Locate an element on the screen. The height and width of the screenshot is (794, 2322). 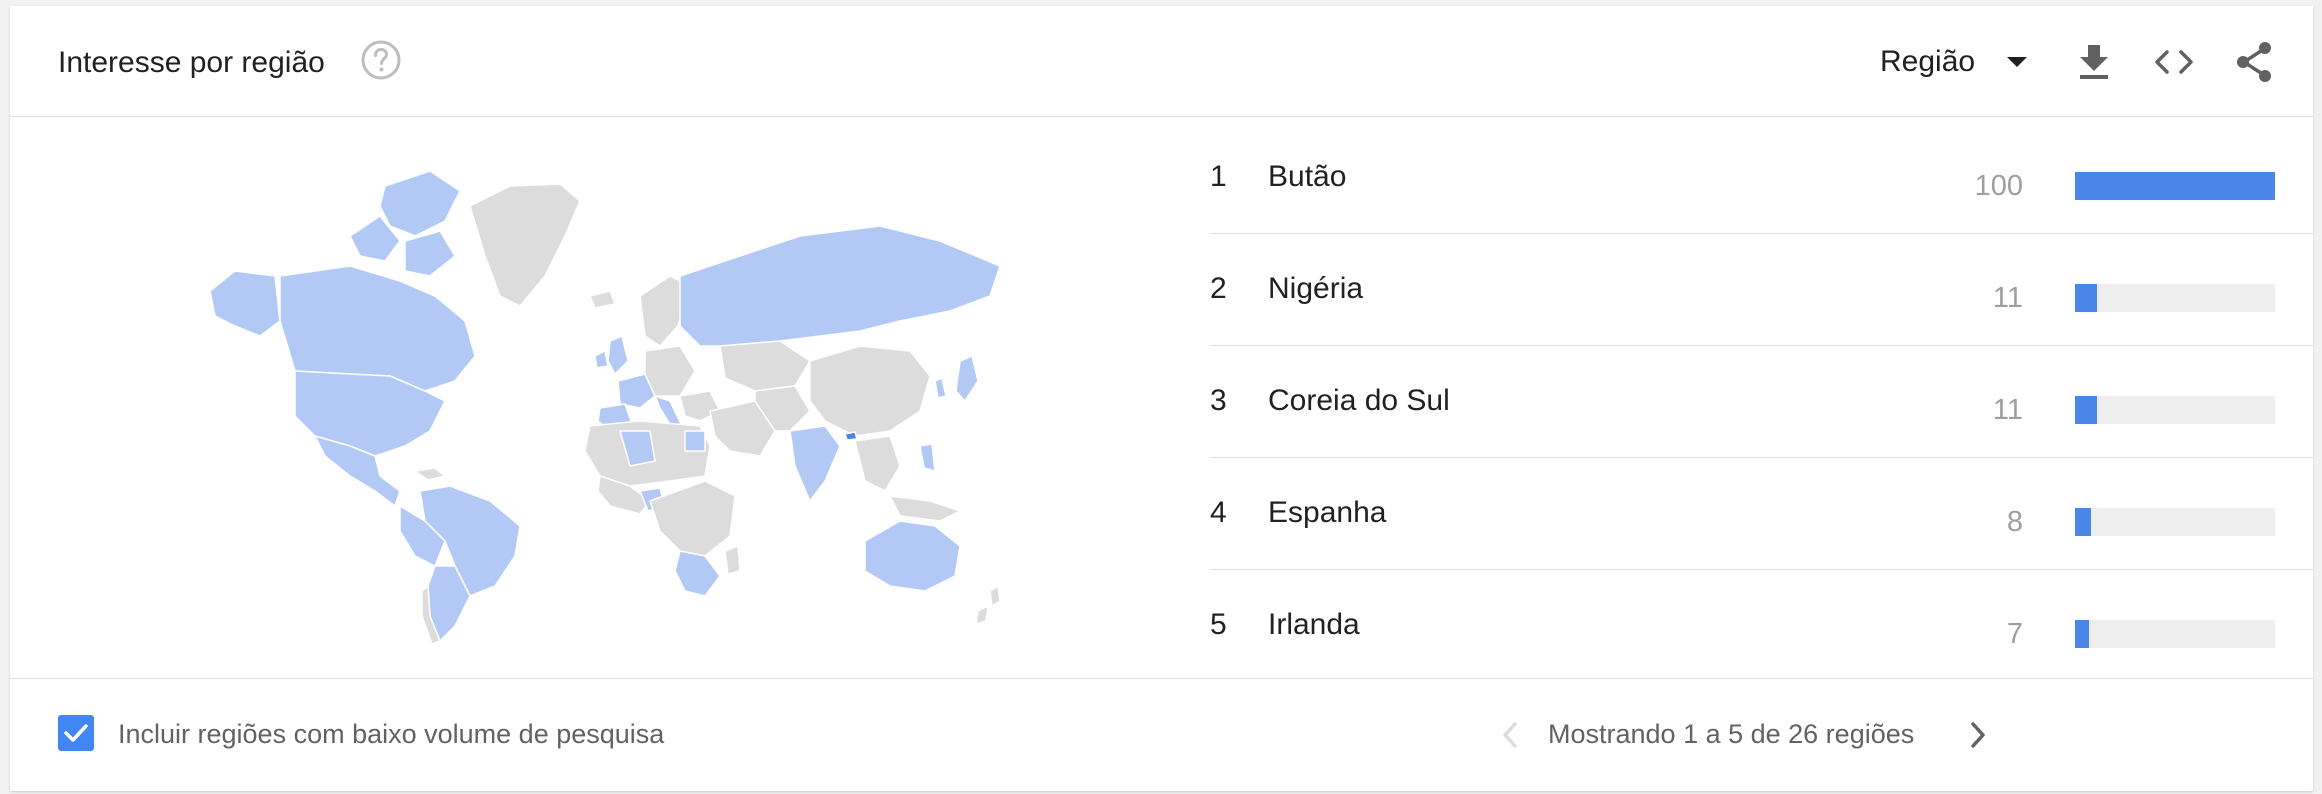
map-region-philippines is located at coordinates (927, 457).